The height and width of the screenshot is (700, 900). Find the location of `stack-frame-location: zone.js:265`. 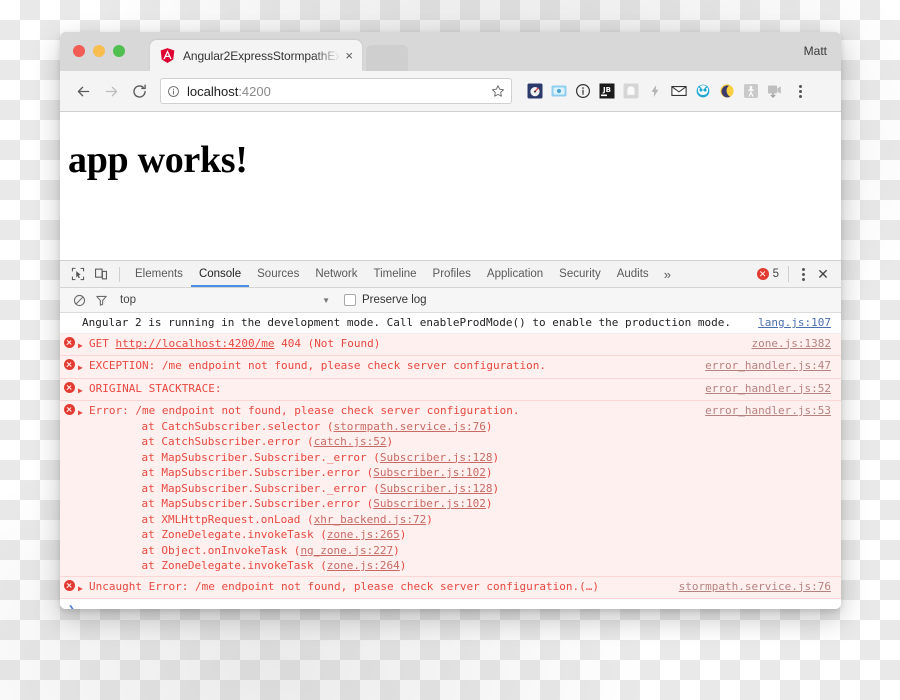

stack-frame-location: zone.js:265 is located at coordinates (363, 534).